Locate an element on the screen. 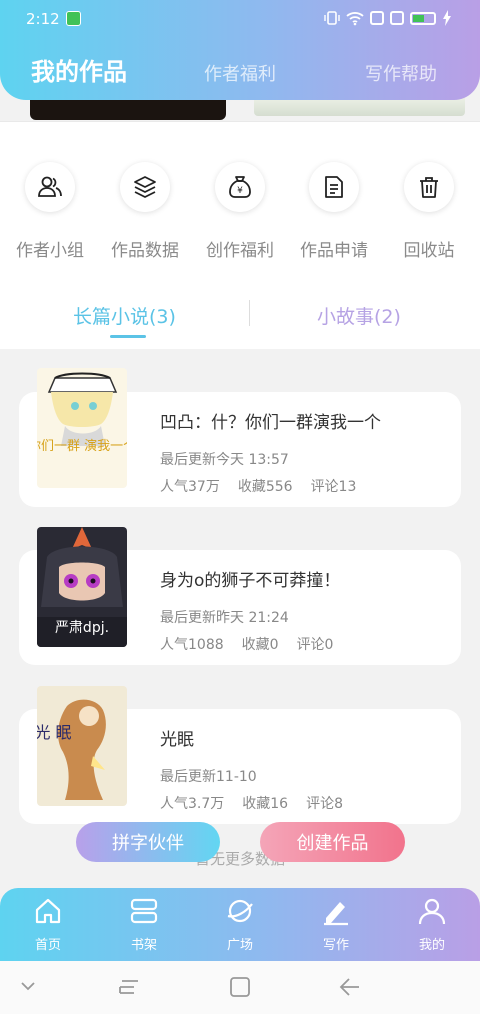  layers-icon is located at coordinates (145, 187).